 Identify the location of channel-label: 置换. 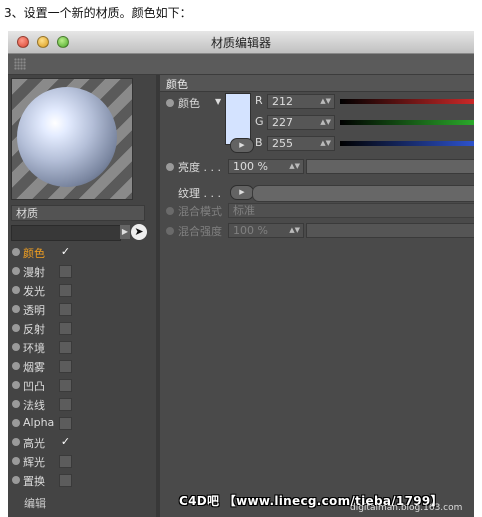
(34, 481).